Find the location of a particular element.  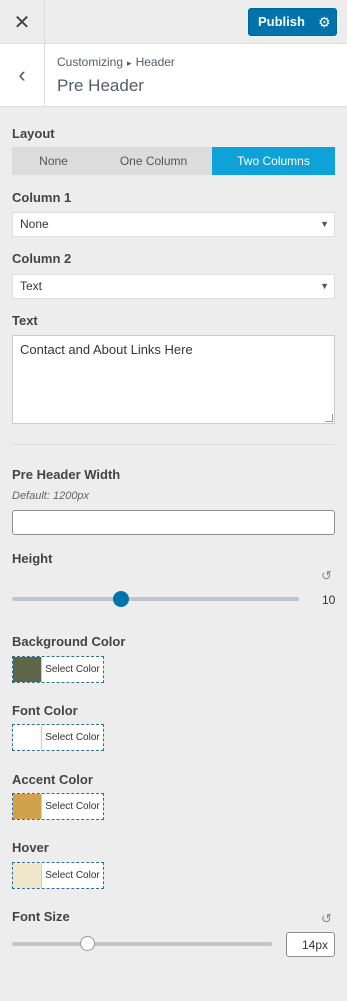

breadcrumb: Customizing ▸ Header is located at coordinates (116, 62).